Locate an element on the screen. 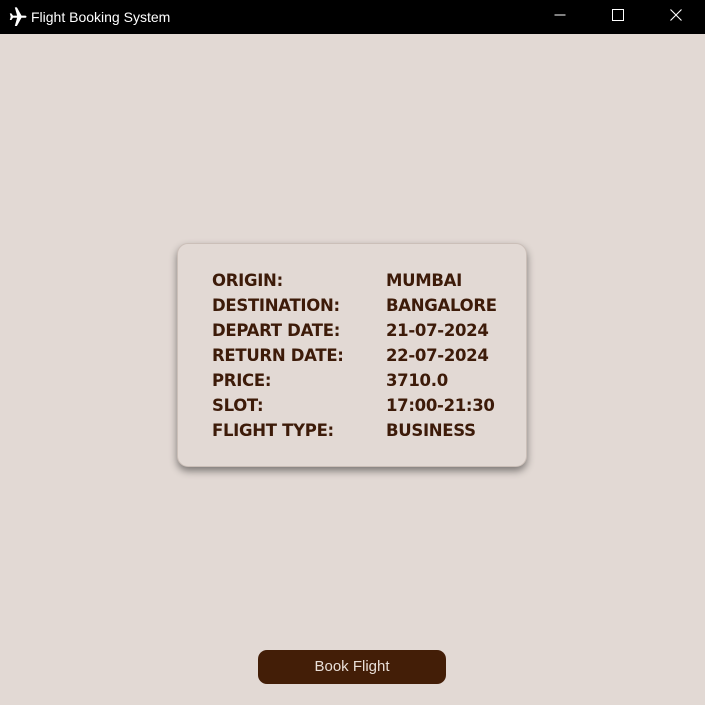  detail-value: 21-07-2024 is located at coordinates (437, 330).